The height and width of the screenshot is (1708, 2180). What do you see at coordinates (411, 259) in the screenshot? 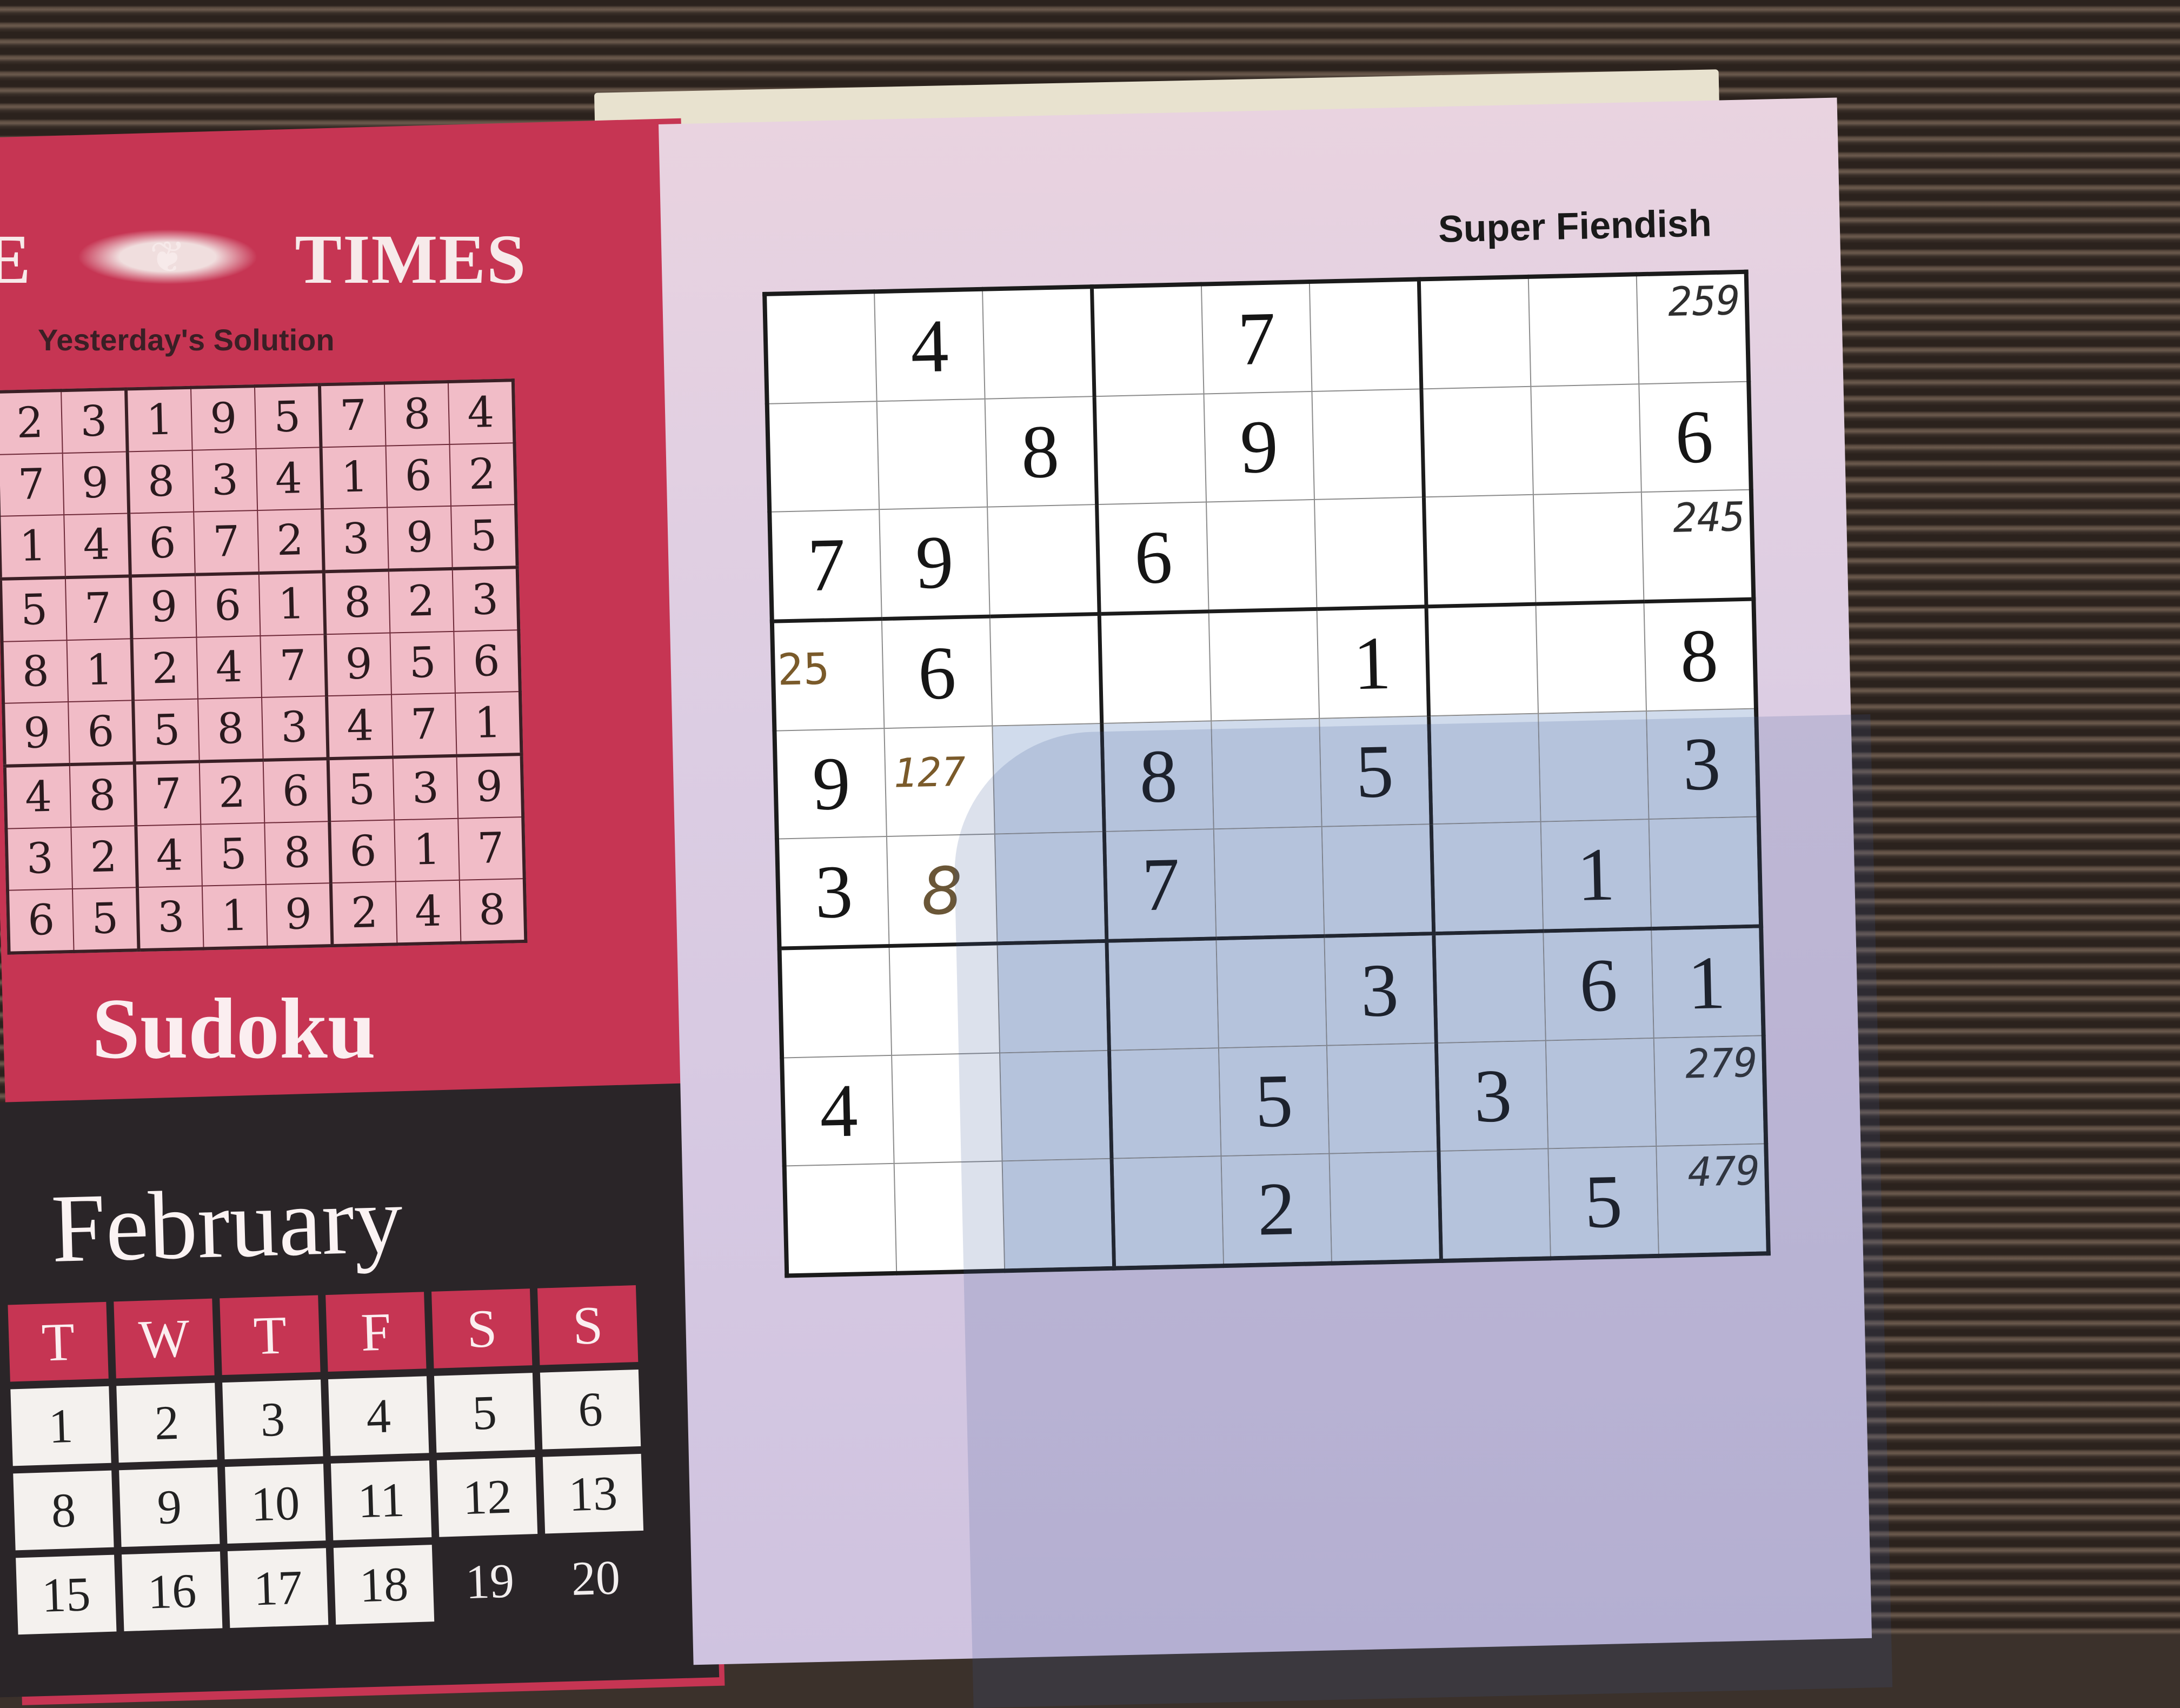
I see `masthead-tail: TIMES` at bounding box center [411, 259].